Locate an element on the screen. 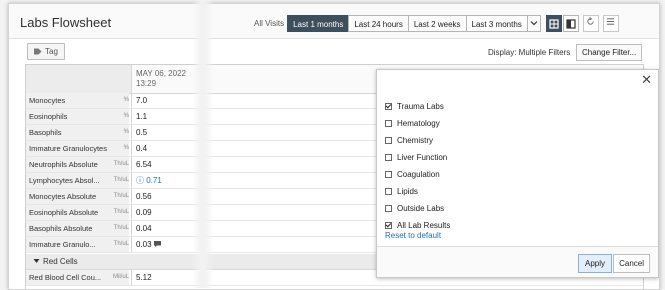 This screenshot has width=665, height=290. filter-last-2-weeks: Last 2 weeks is located at coordinates (437, 23).